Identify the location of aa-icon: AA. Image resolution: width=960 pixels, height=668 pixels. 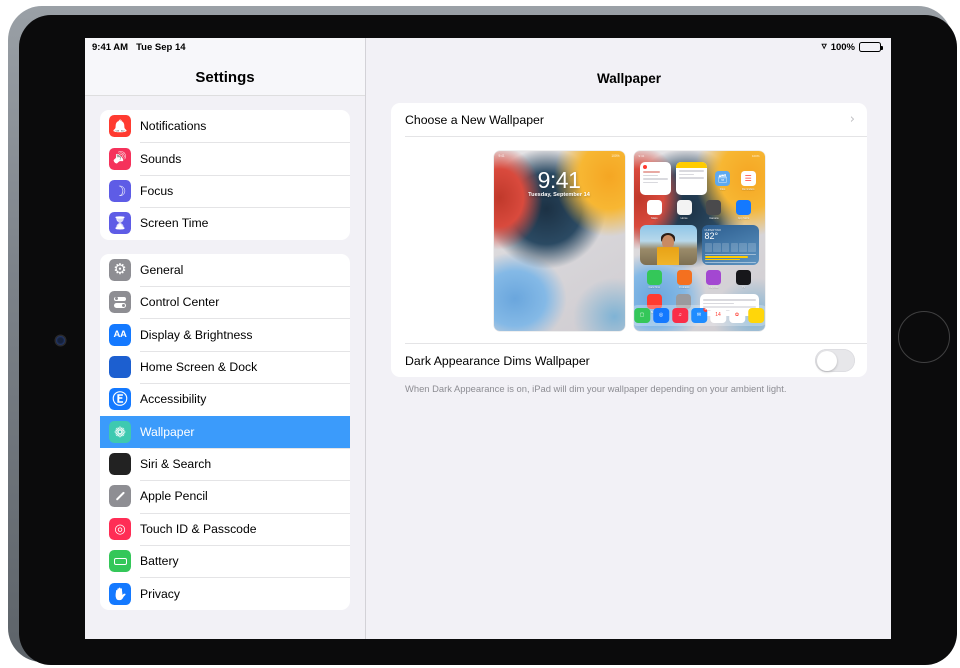
(120, 334).